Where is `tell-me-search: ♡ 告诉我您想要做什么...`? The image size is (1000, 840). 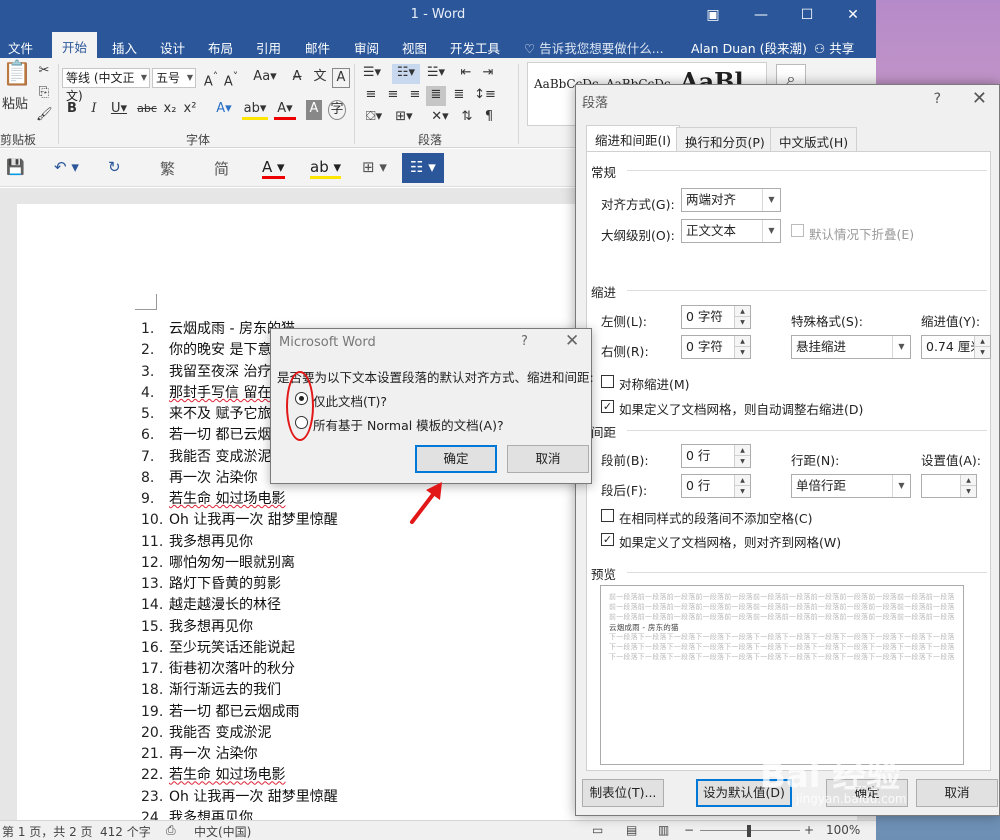
tell-me-search: ♡ 告诉我您想要做什么... is located at coordinates (594, 47).